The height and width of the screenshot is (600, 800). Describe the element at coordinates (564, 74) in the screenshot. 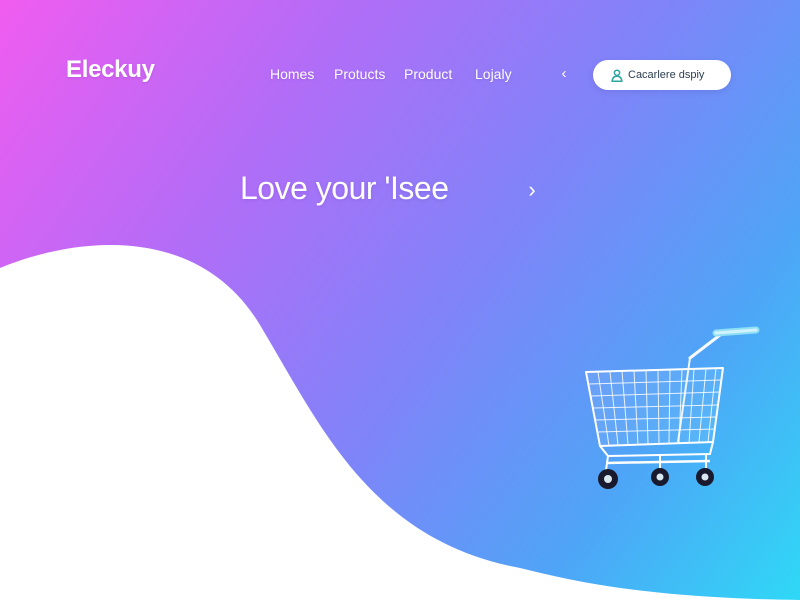

I see `chevron-left-icon: ‹` at that location.